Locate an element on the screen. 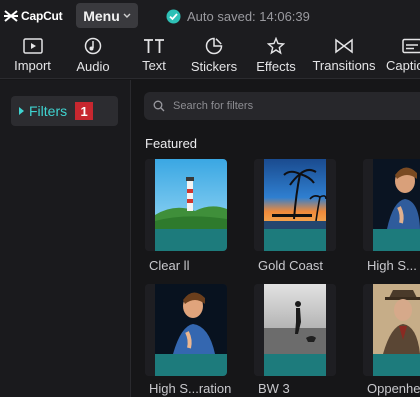 Image resolution: width=420 pixels, height=397 pixels. filter-thumbnail-clear is located at coordinates (186, 205).